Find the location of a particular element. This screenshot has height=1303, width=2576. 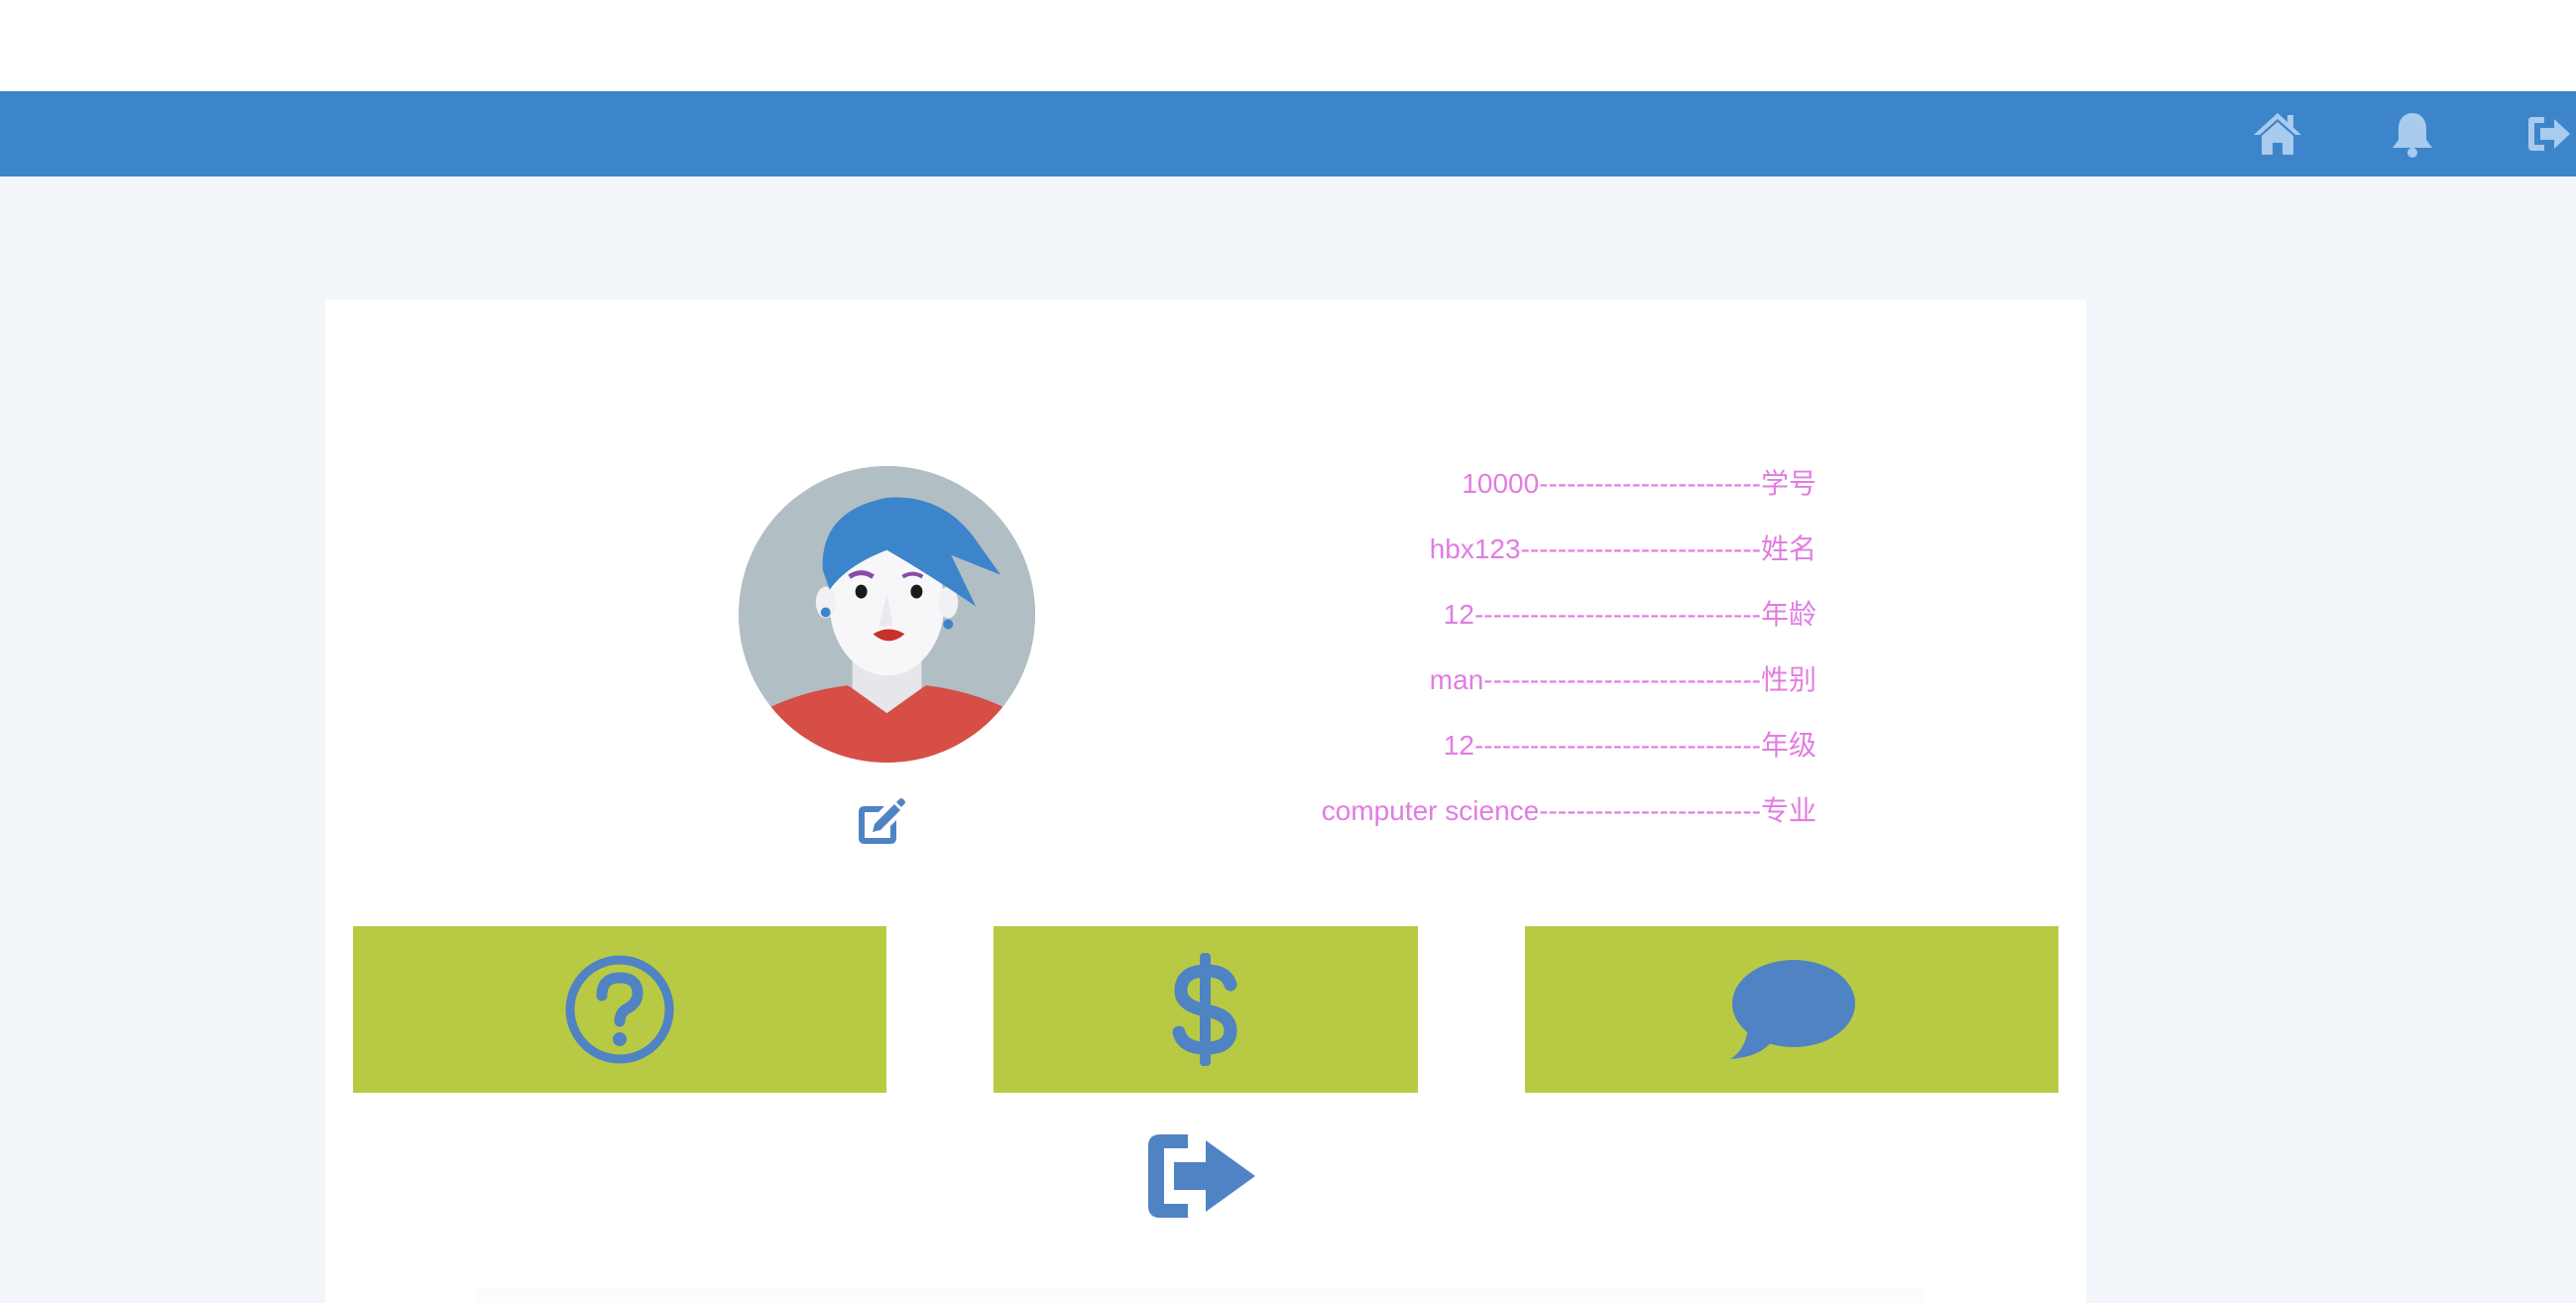

payment-tile-button is located at coordinates (1206, 1009).